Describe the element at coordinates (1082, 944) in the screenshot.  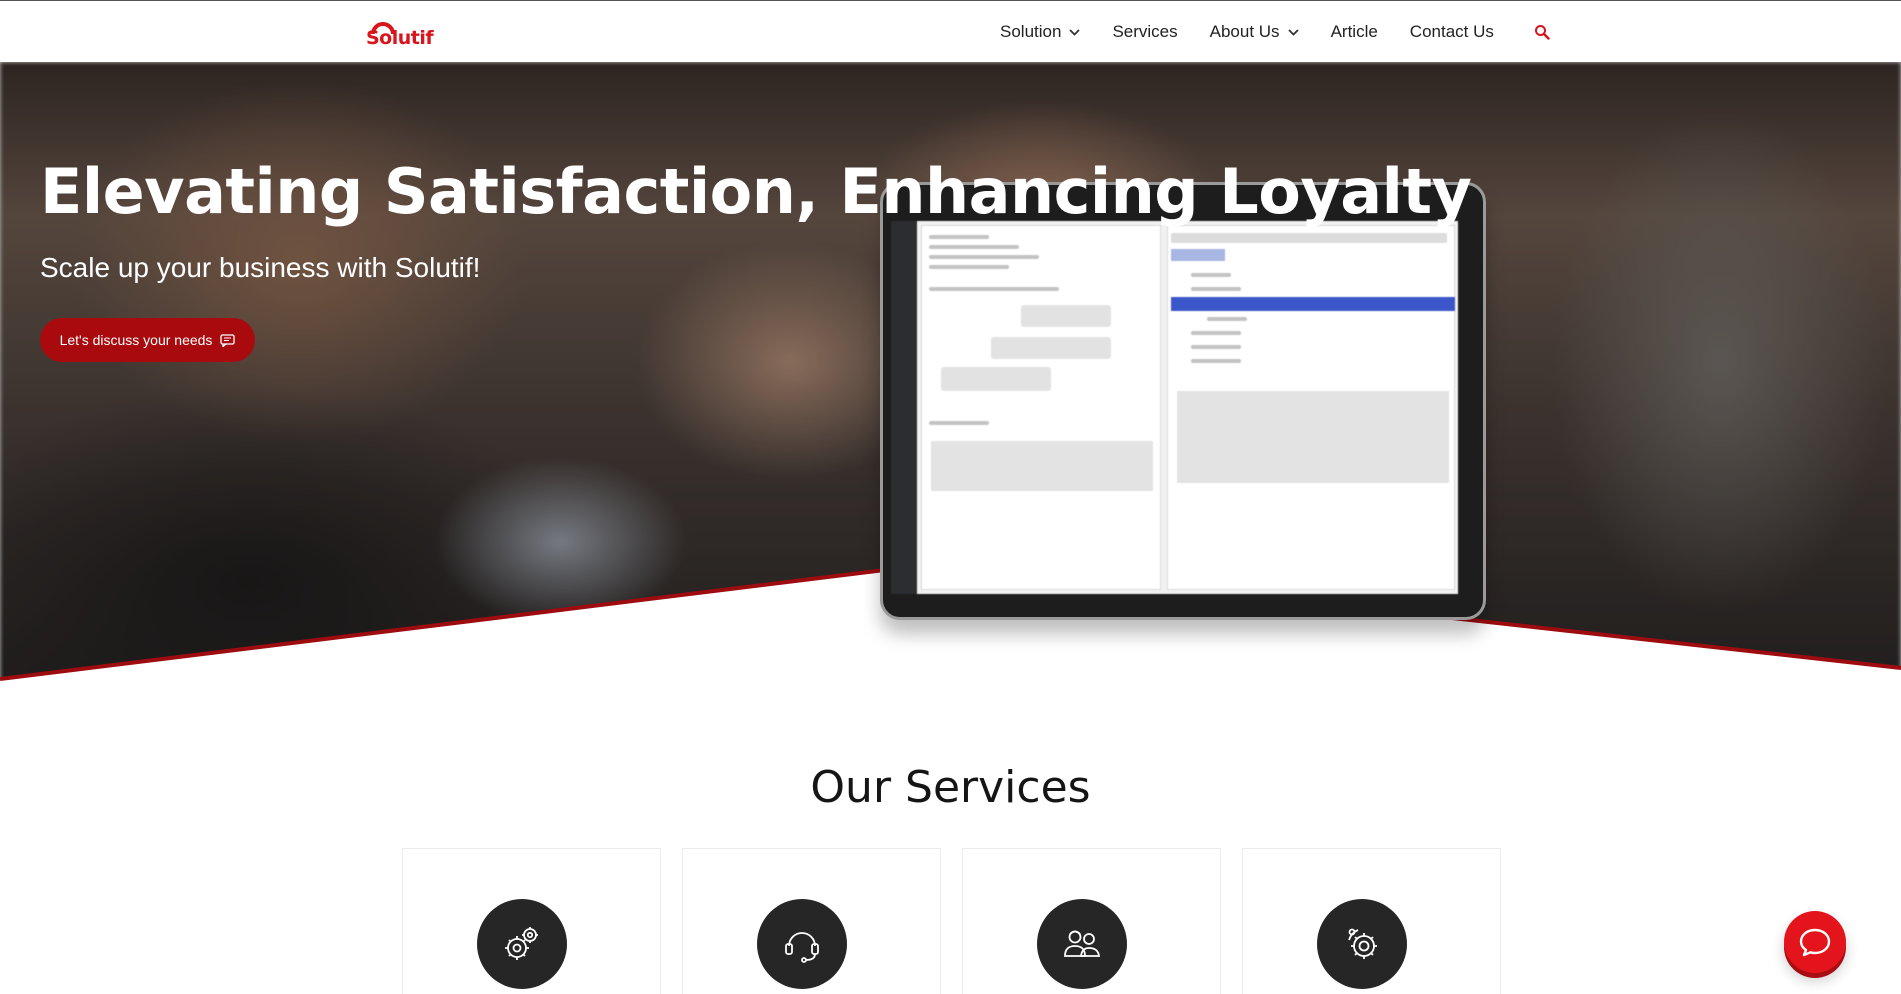
I see `users-icon` at that location.